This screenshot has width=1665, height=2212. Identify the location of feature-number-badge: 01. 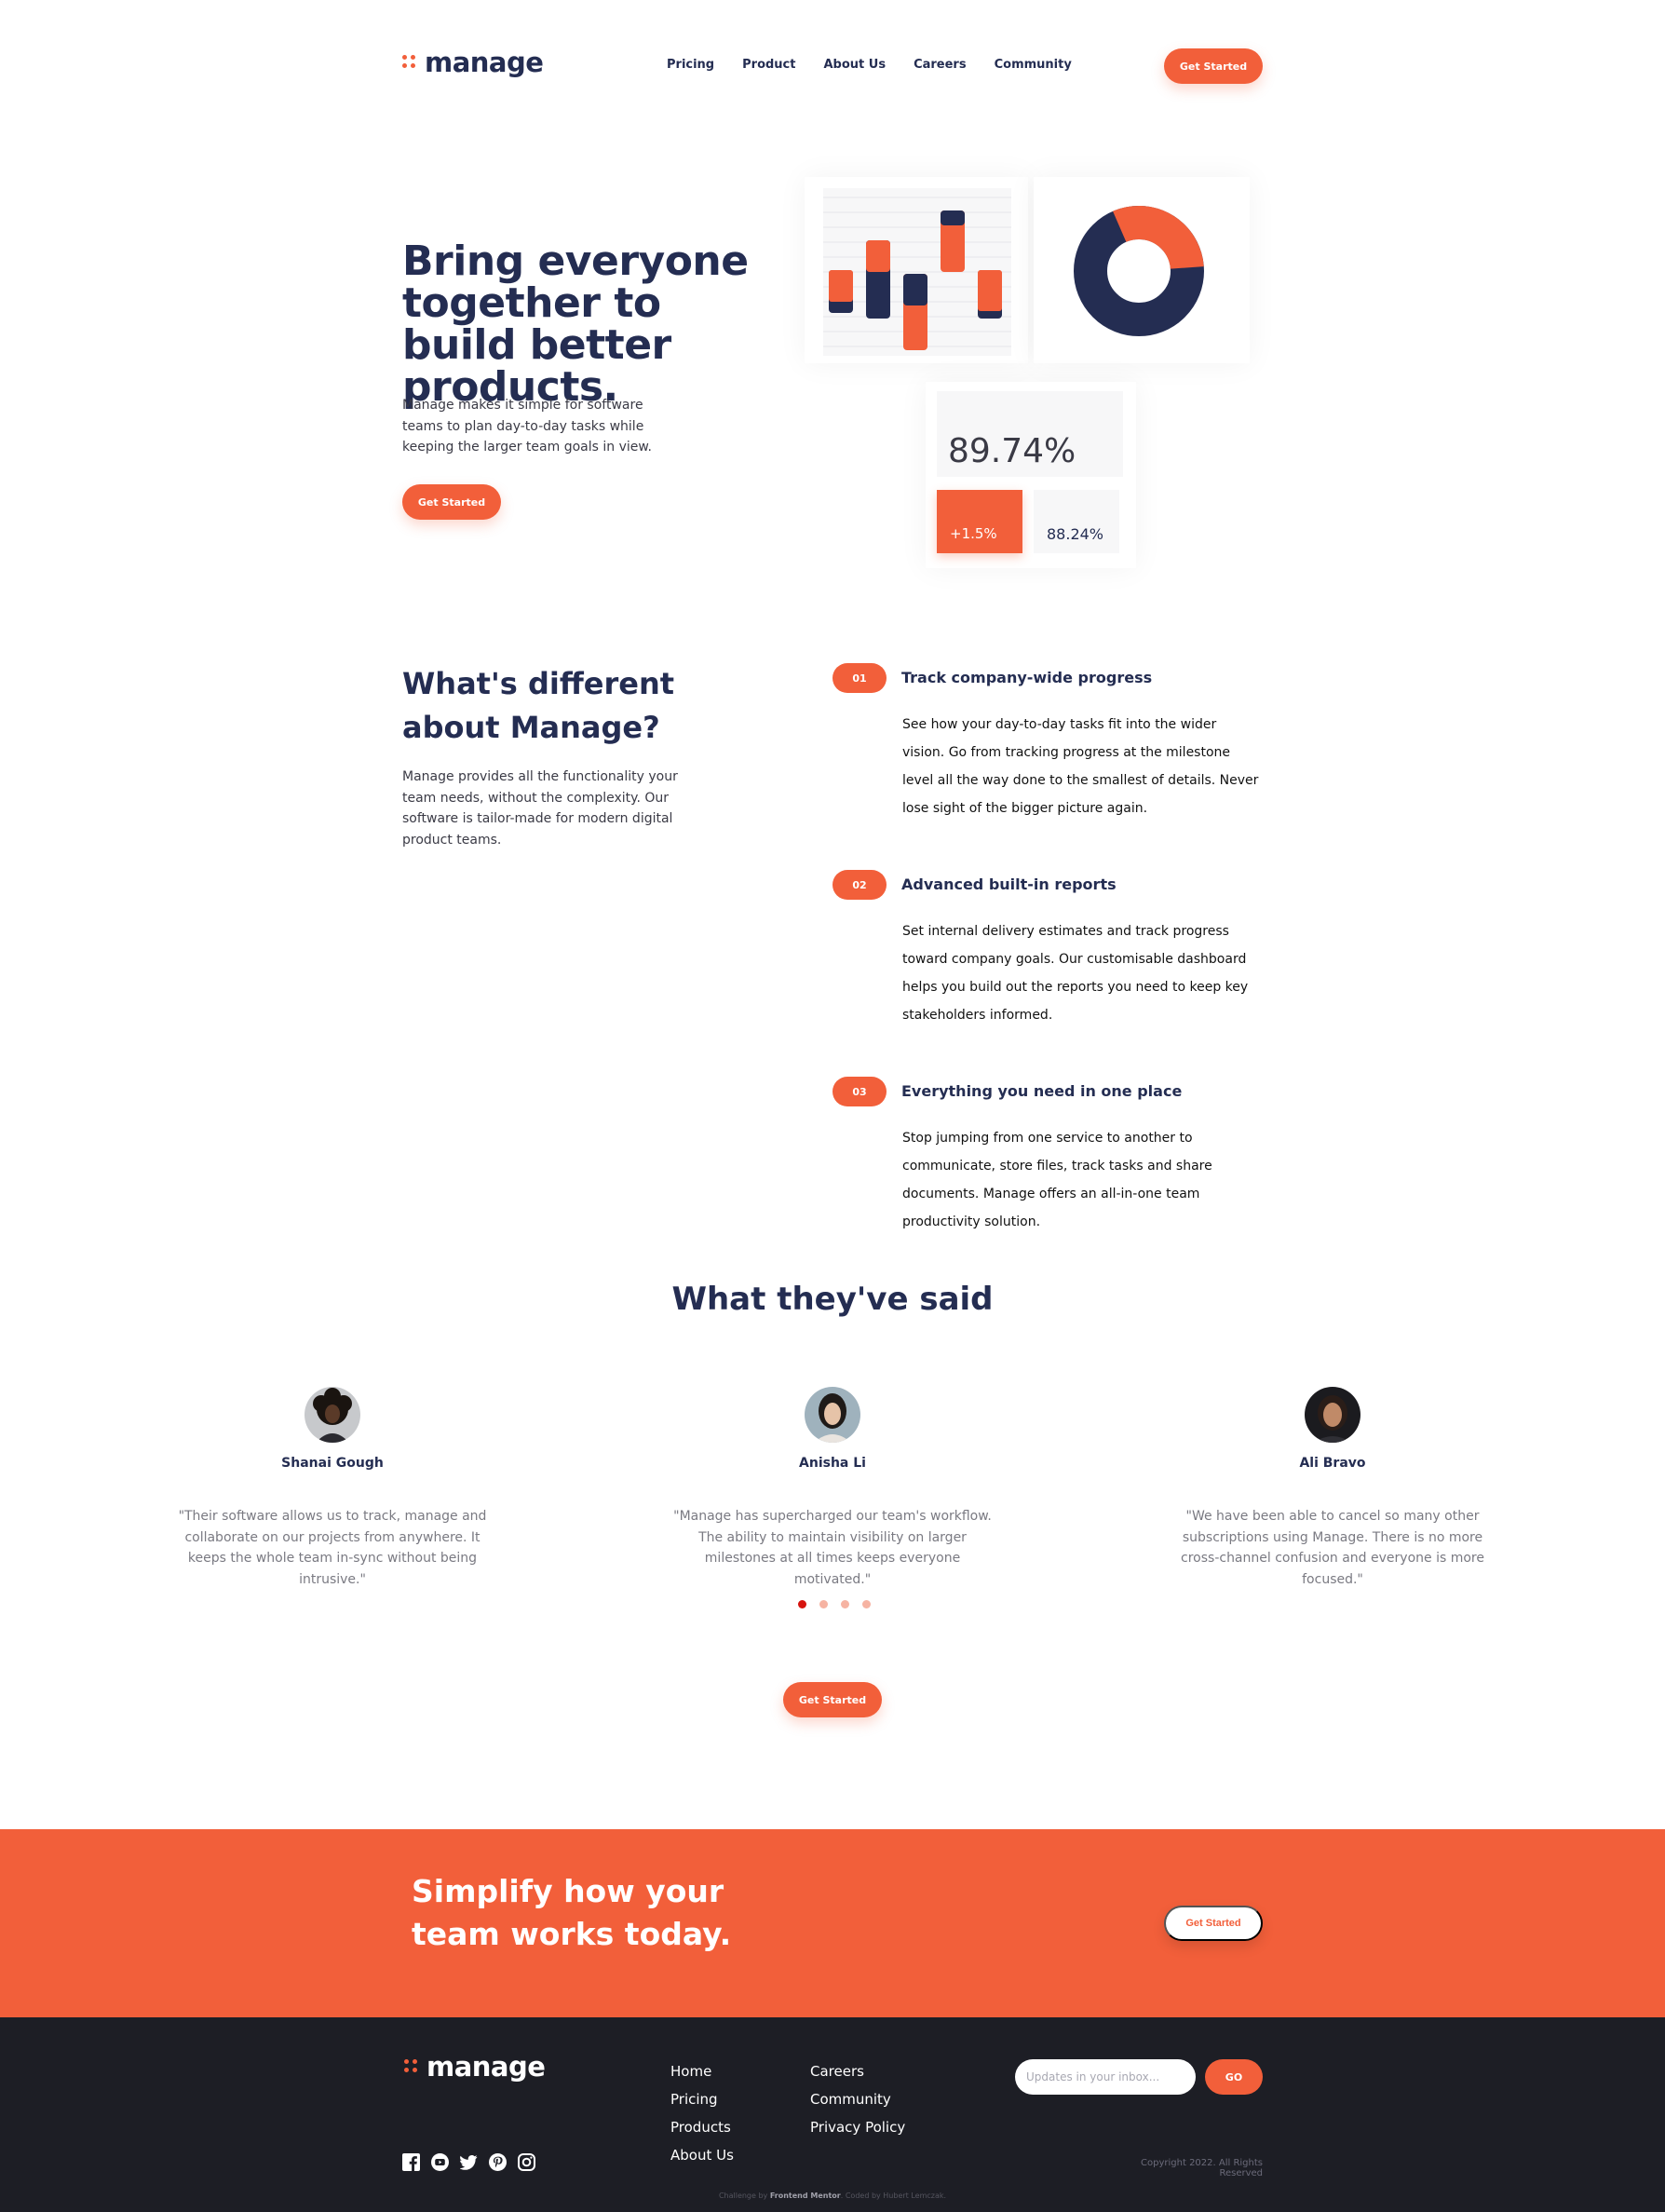
(859, 678).